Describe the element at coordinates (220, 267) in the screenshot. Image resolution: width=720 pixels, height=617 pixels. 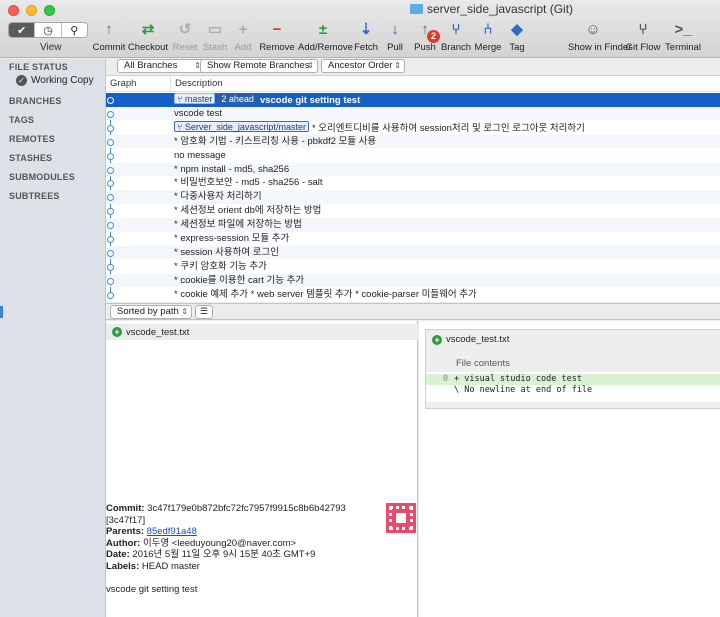
I see `commit-message: * 쿠키 암호화 기능 추가` at that location.